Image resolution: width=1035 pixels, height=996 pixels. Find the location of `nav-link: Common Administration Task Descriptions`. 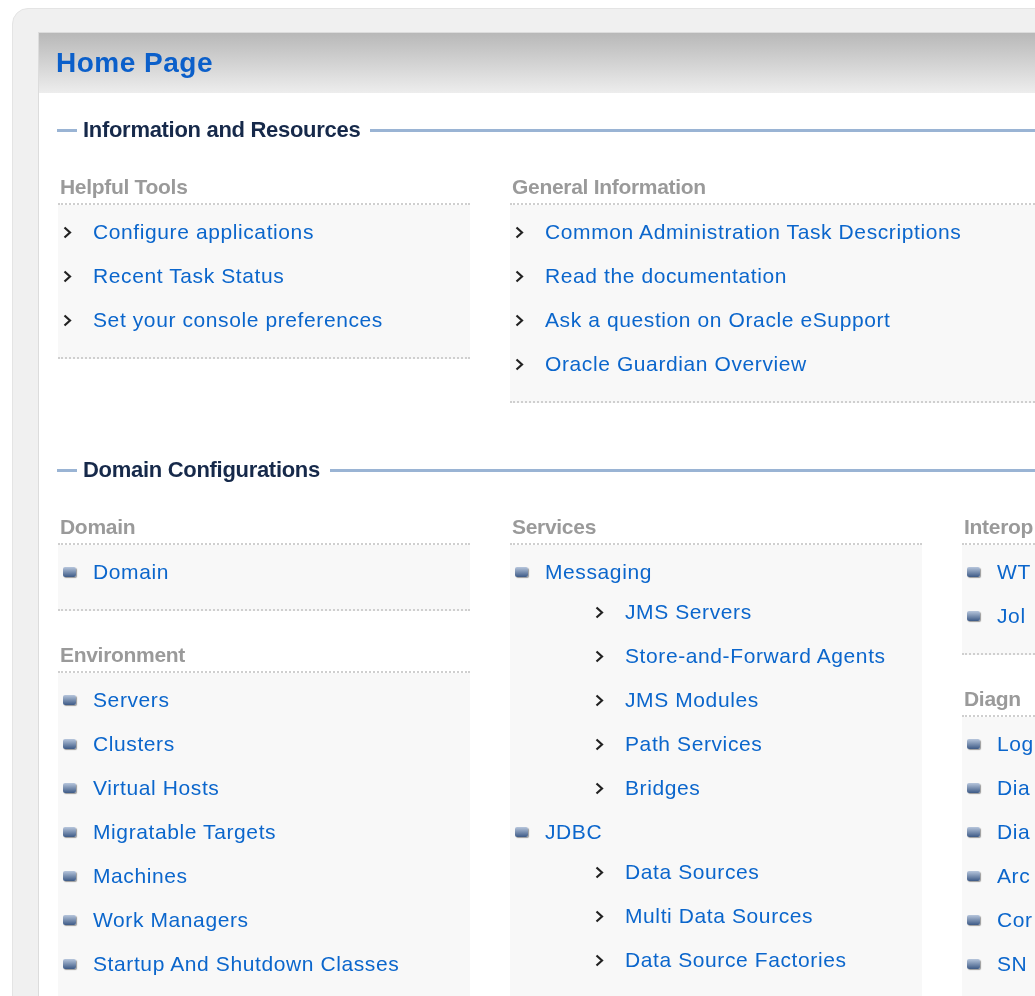

nav-link: Common Administration Task Descriptions is located at coordinates (753, 232).